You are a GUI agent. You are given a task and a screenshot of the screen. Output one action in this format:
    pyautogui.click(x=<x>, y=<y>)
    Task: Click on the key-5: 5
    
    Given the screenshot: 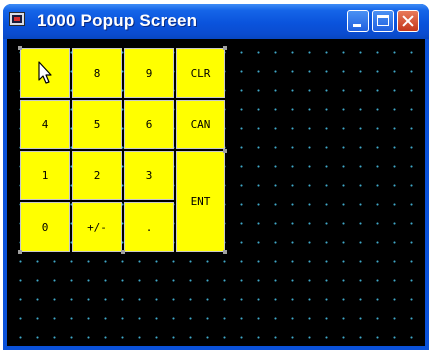 What is the action you would take?
    pyautogui.click(x=97, y=124)
    